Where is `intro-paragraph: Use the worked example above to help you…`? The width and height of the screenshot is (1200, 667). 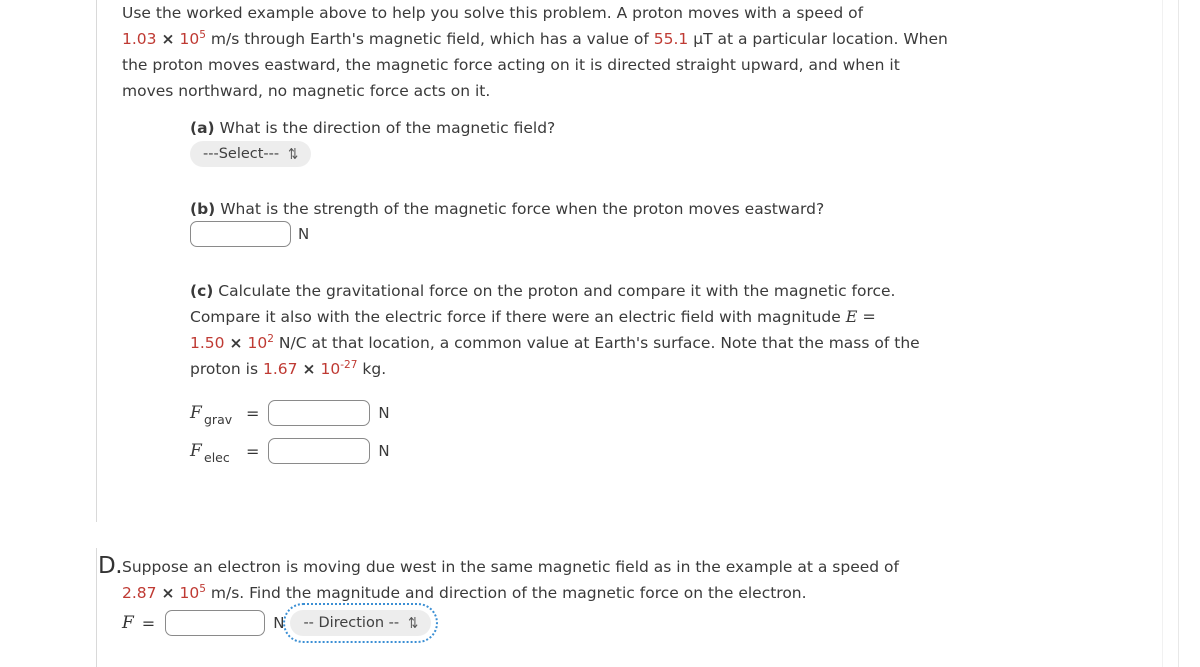 intro-paragraph: Use the worked example above to help you… is located at coordinates (574, 52).